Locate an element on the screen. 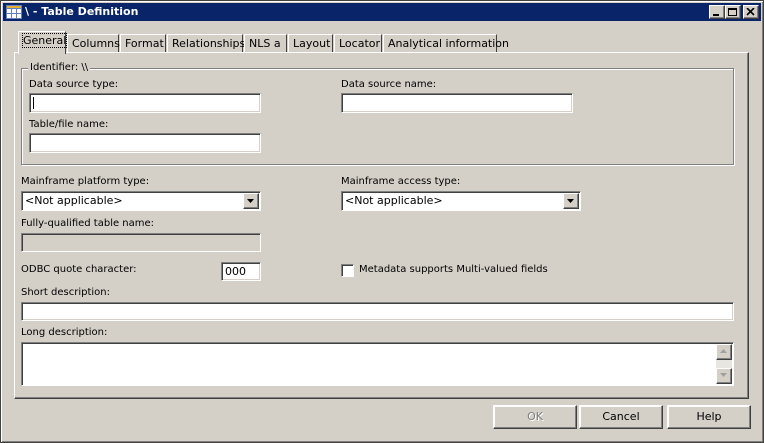 The width and height of the screenshot is (764, 443). long-description-label: Long description: is located at coordinates (64, 332).